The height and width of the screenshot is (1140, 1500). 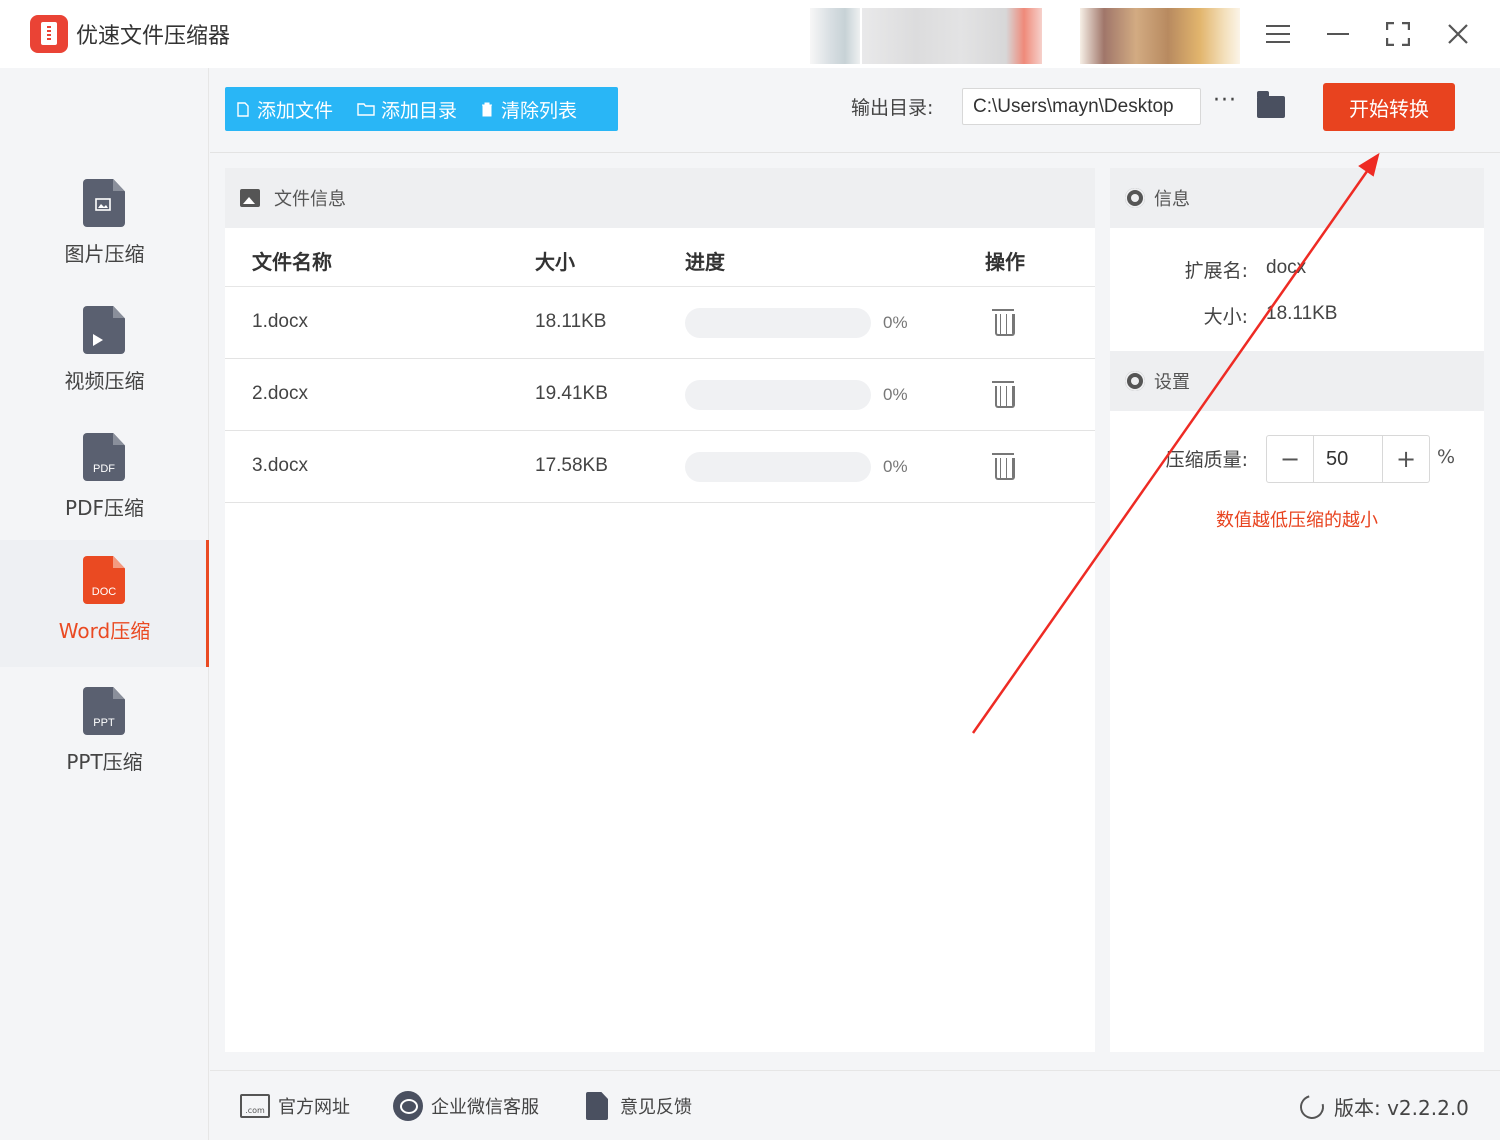 What do you see at coordinates (855, 1105) in the screenshot?
I see `footer: .com 官方网址 企业微信客服 意见反馈 版本: v2.2.2.0` at bounding box center [855, 1105].